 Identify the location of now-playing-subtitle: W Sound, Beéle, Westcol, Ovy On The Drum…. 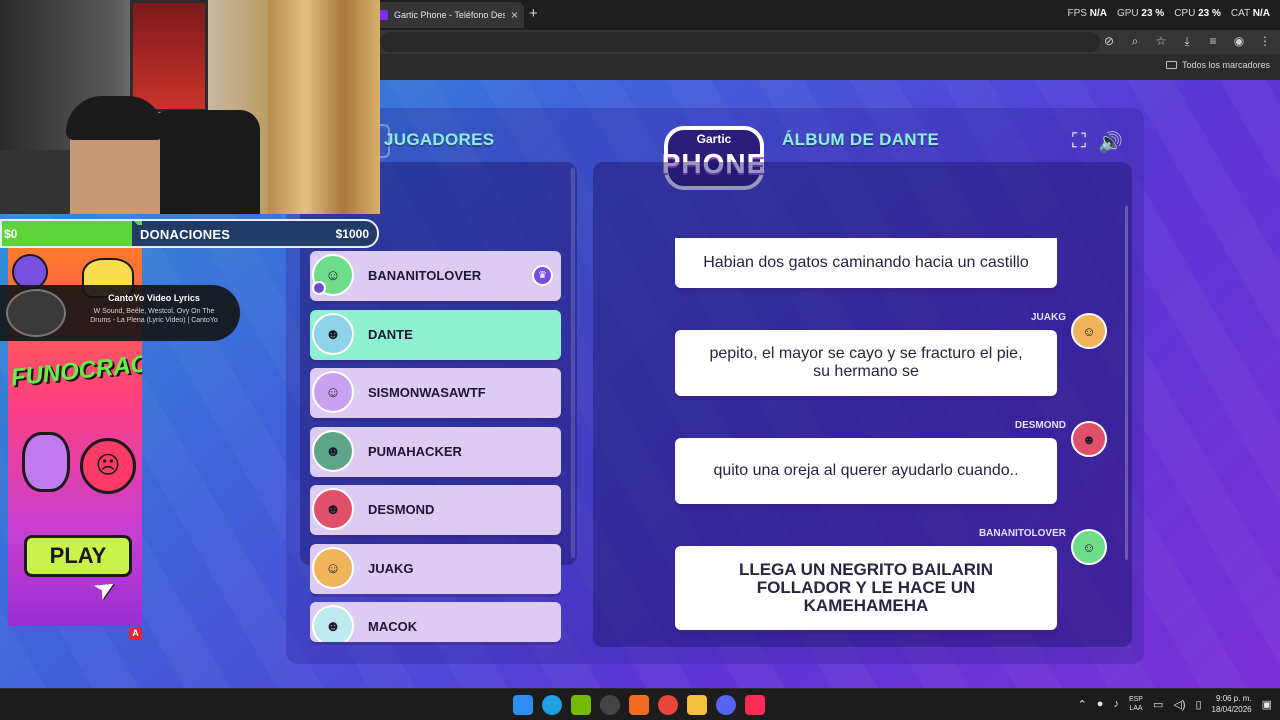
(154, 316).